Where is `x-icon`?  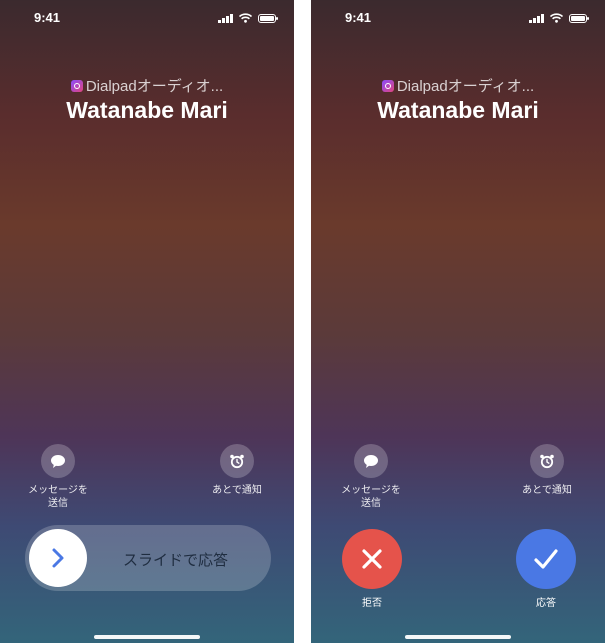 x-icon is located at coordinates (372, 559).